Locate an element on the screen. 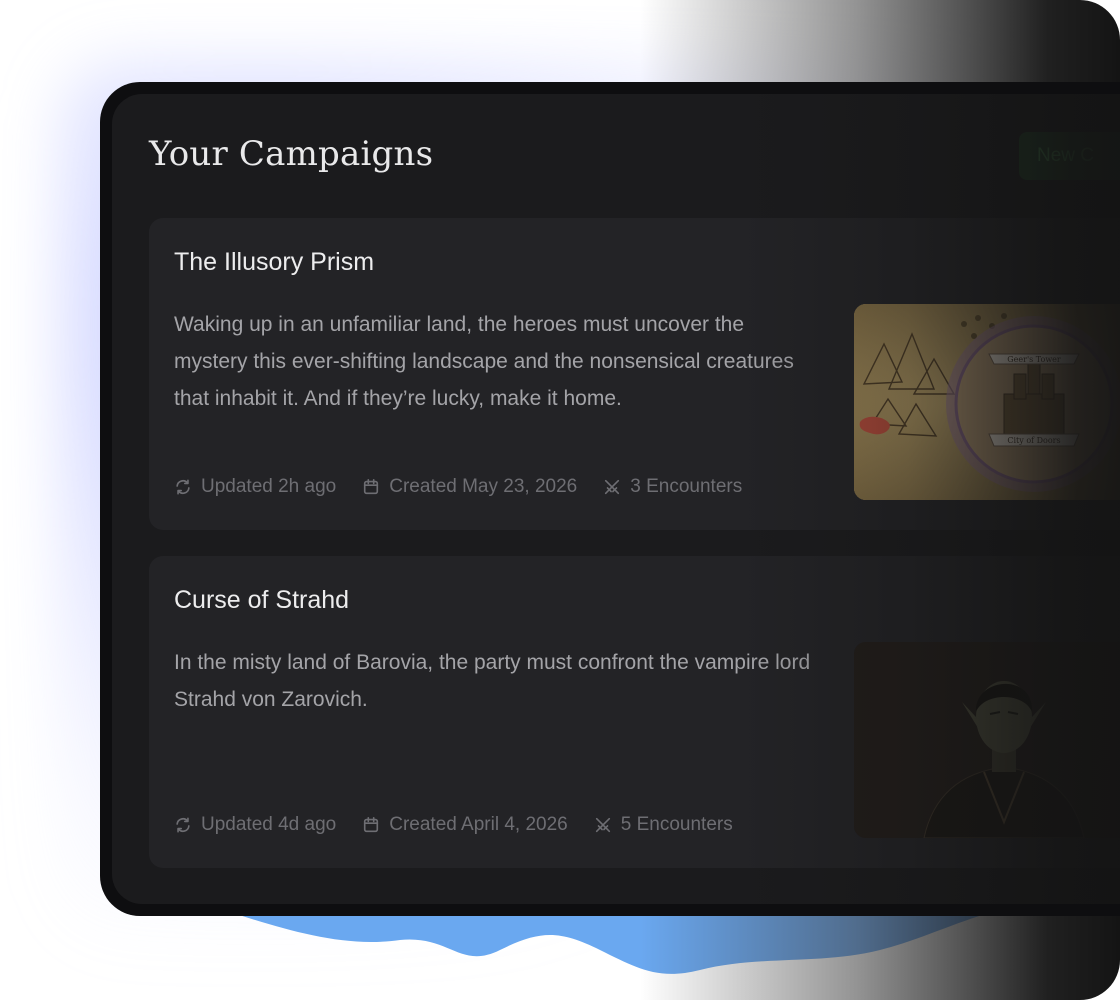 This screenshot has height=1000, width=1120. map-label-city: City of Doors is located at coordinates (1033, 440).